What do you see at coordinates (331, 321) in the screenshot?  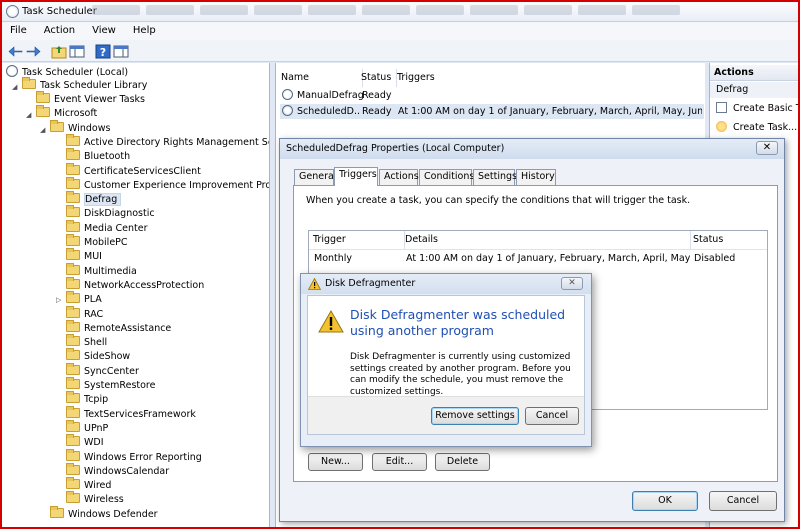 I see `warning-icon` at bounding box center [331, 321].